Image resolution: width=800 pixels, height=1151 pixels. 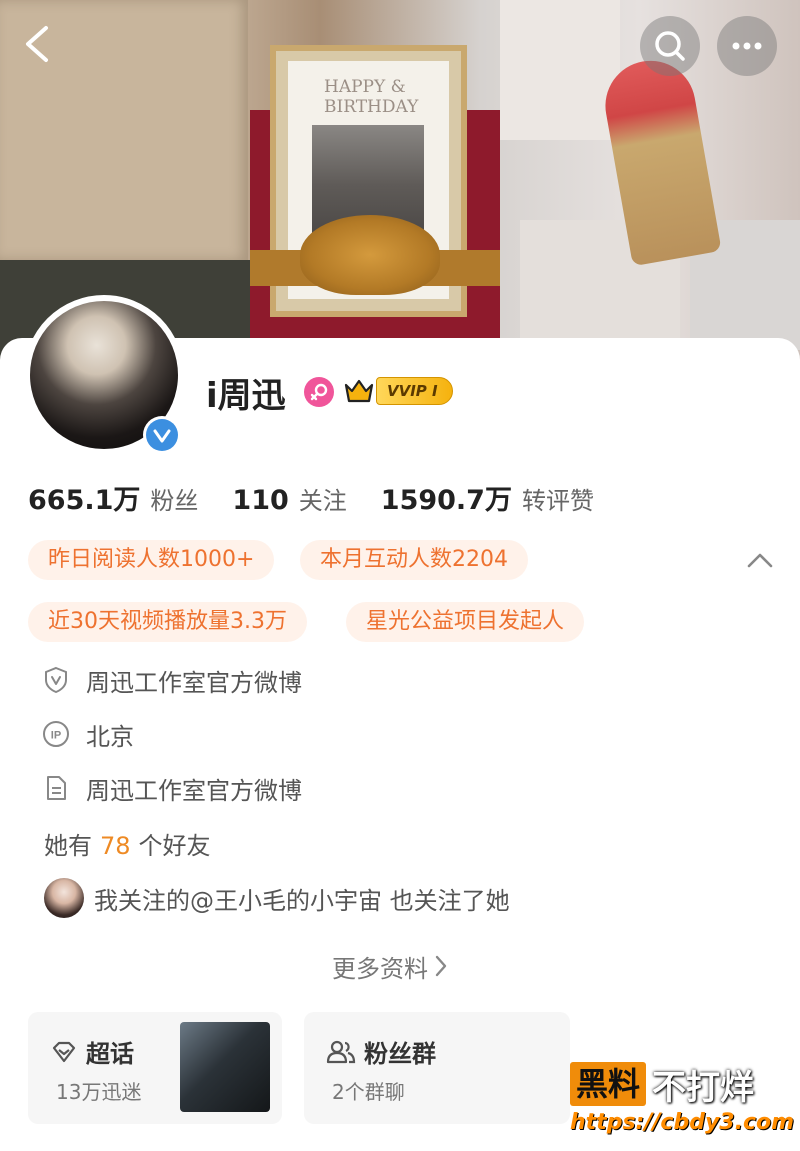 I want to click on friends-count: 78, so click(x=115, y=846).